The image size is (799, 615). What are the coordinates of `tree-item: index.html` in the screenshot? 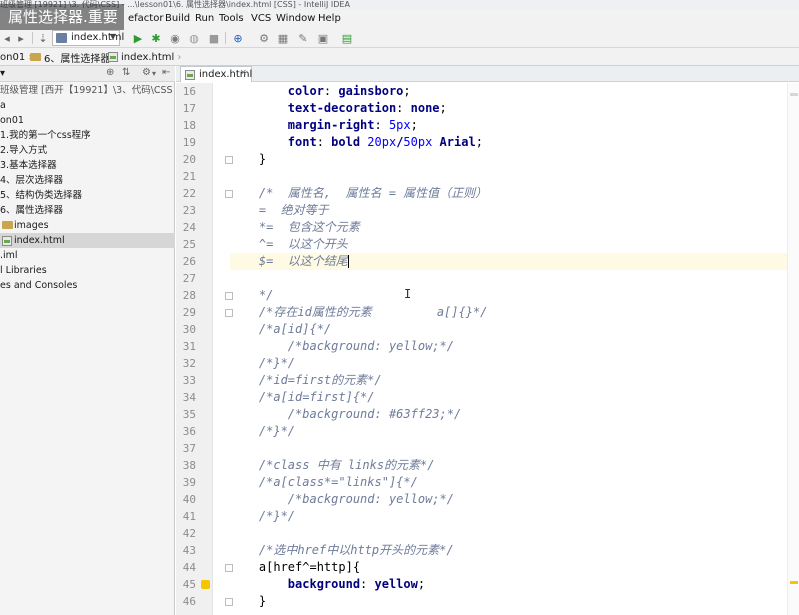 It's located at (87, 240).